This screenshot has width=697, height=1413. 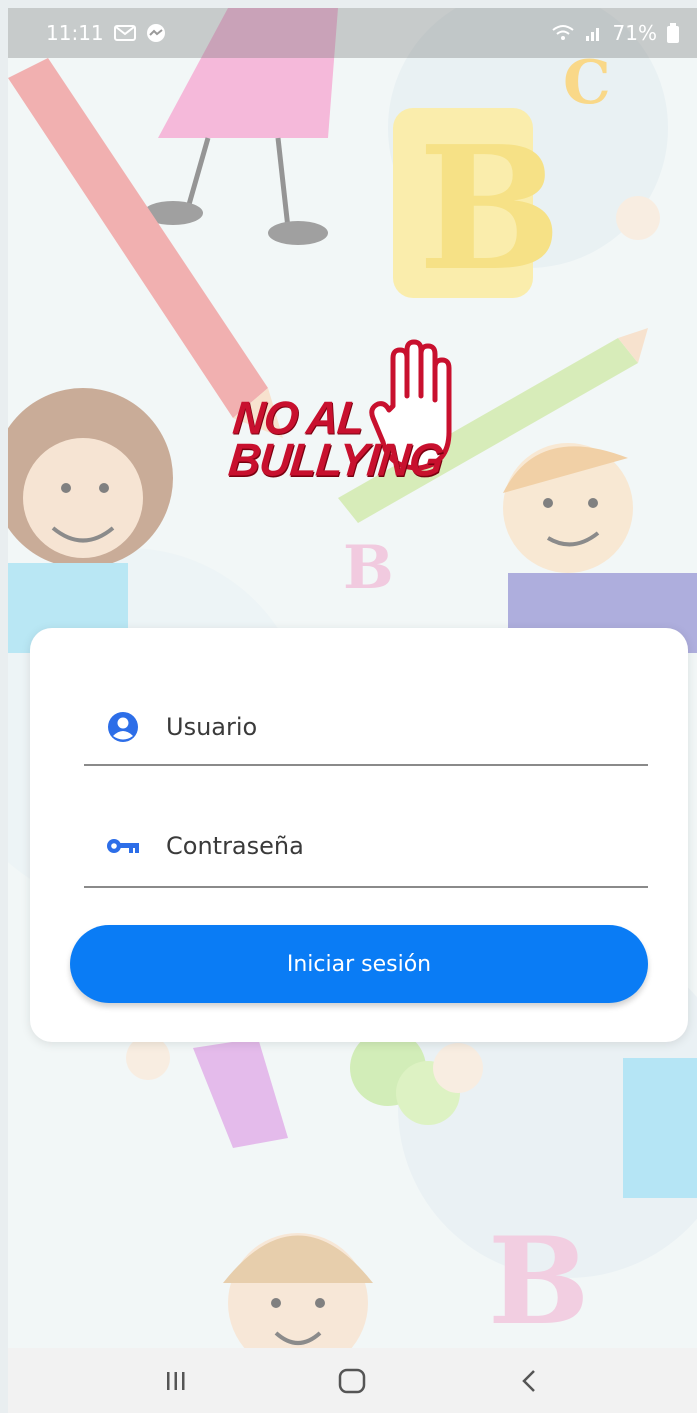 What do you see at coordinates (376, 846) in the screenshot?
I see `password-input` at bounding box center [376, 846].